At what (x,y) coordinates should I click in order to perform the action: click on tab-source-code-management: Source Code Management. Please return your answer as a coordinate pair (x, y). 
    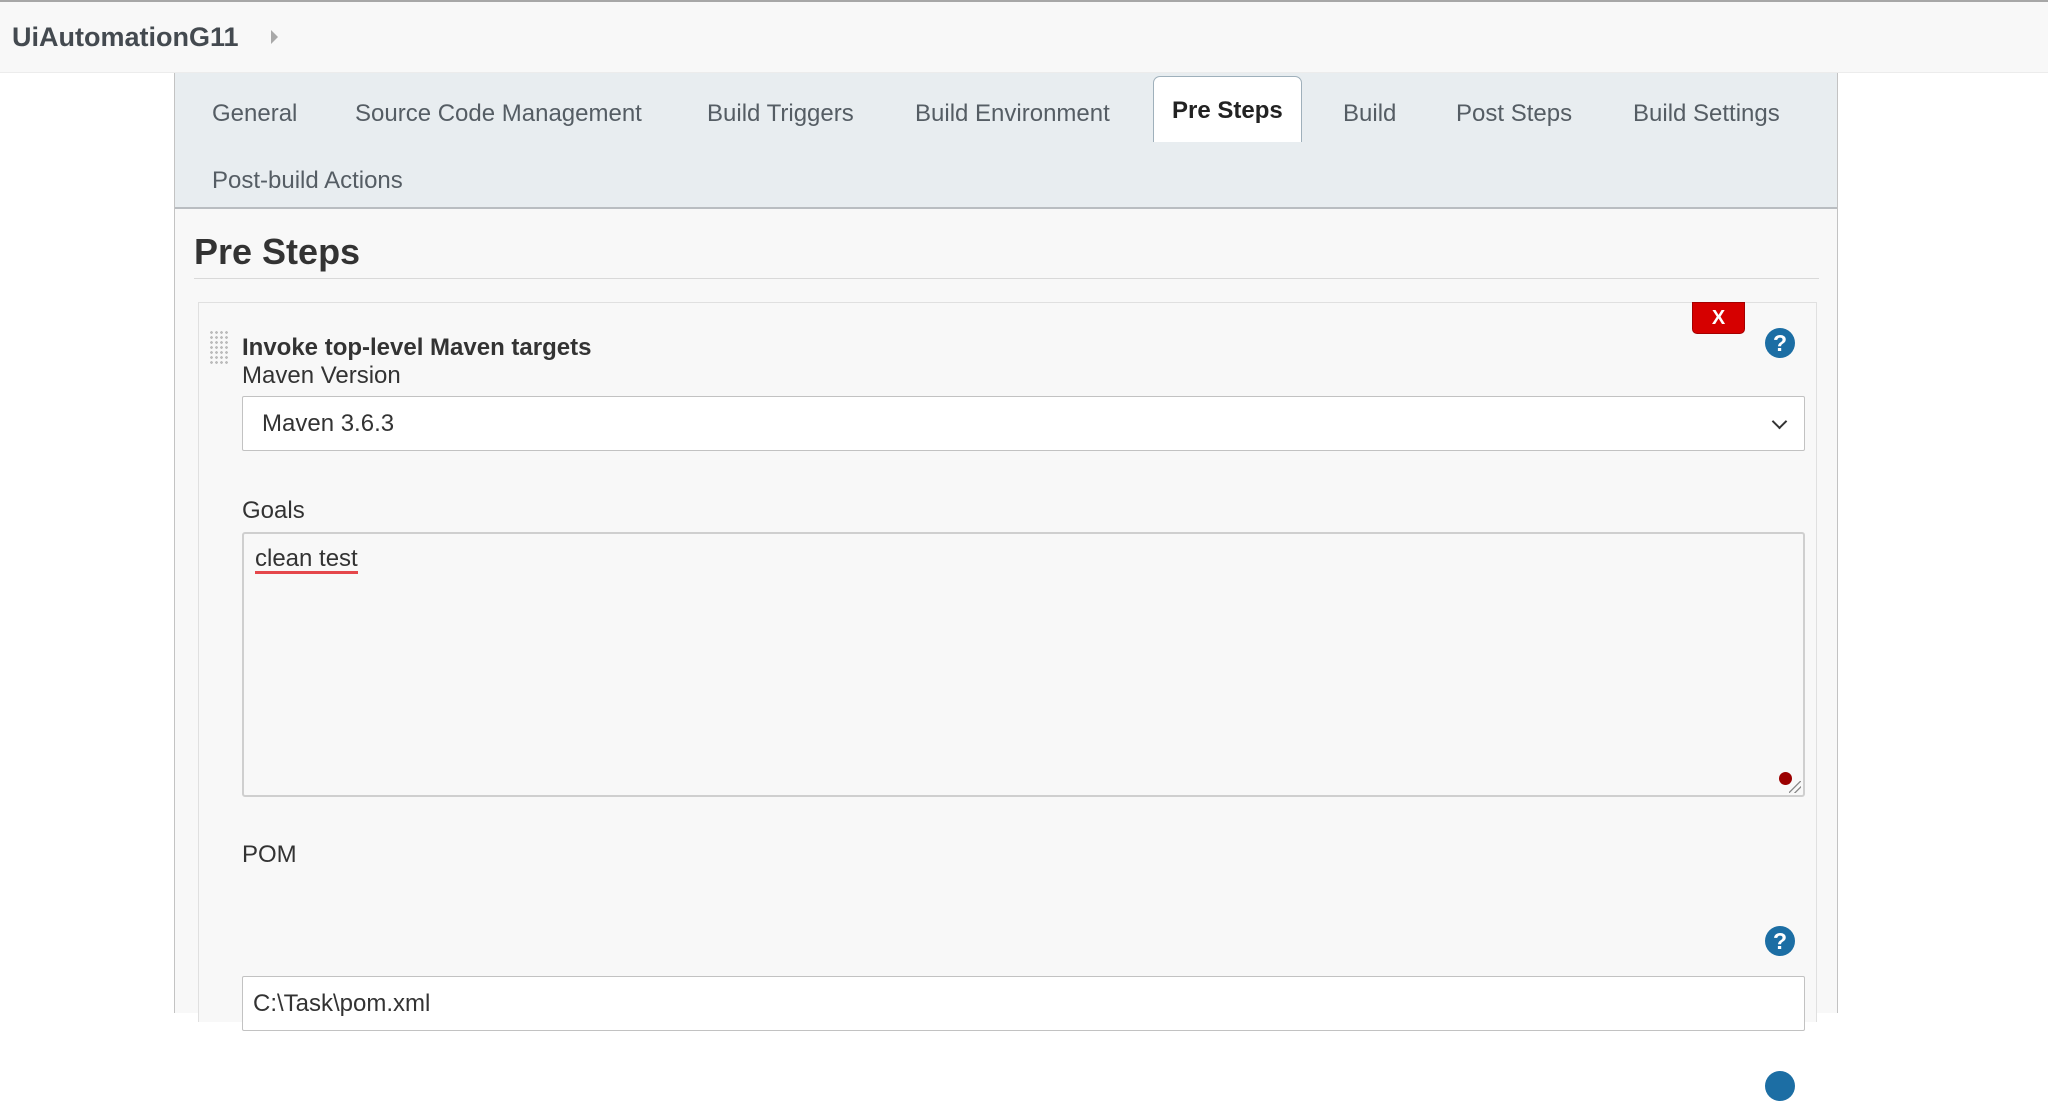
    Looking at the image, I should click on (498, 111).